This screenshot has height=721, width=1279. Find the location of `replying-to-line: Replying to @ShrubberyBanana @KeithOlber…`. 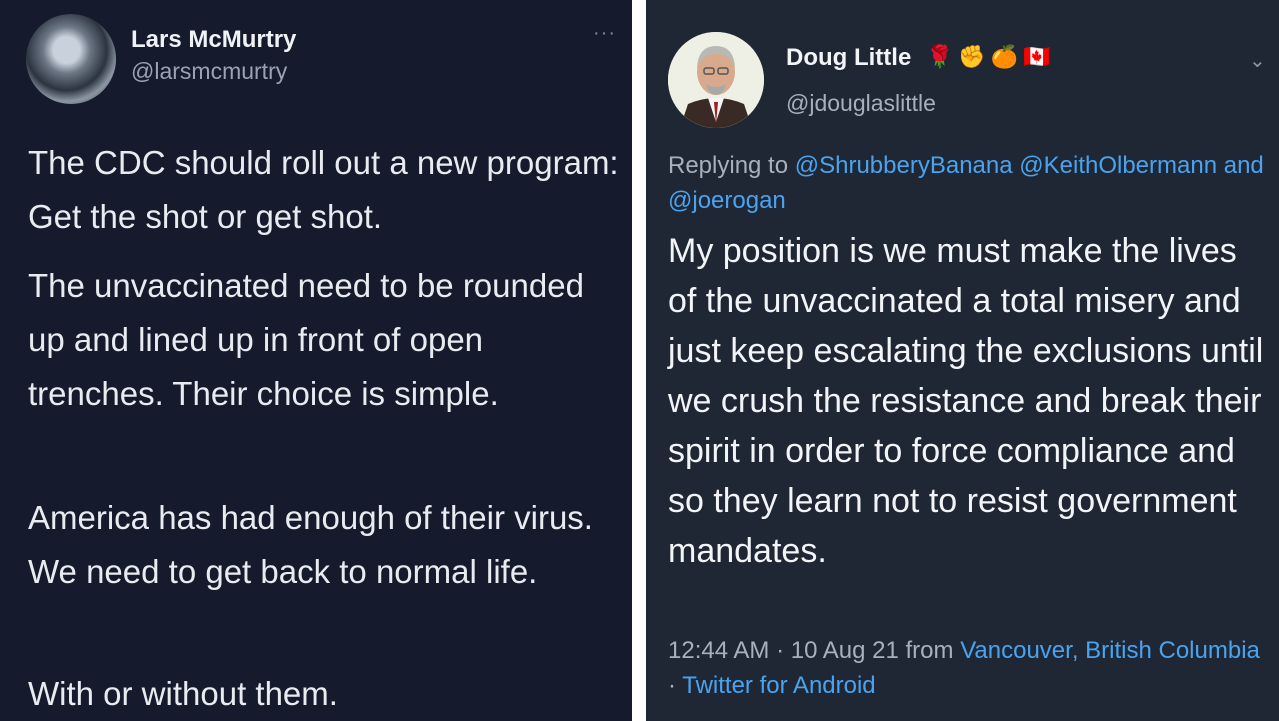

replying-to-line: Replying to @ShrubberyBanana @KeithOlber… is located at coordinates (968, 183).